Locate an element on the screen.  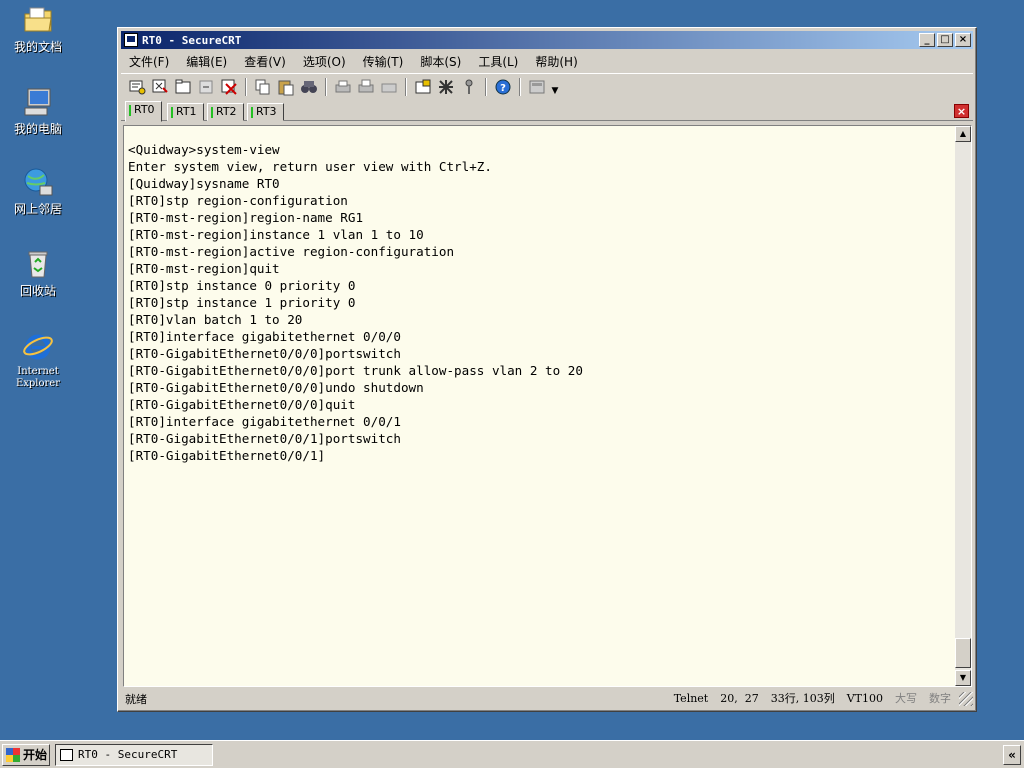
desktop-icon-my-documents: 我的文档 is located at coordinates (38, 29).